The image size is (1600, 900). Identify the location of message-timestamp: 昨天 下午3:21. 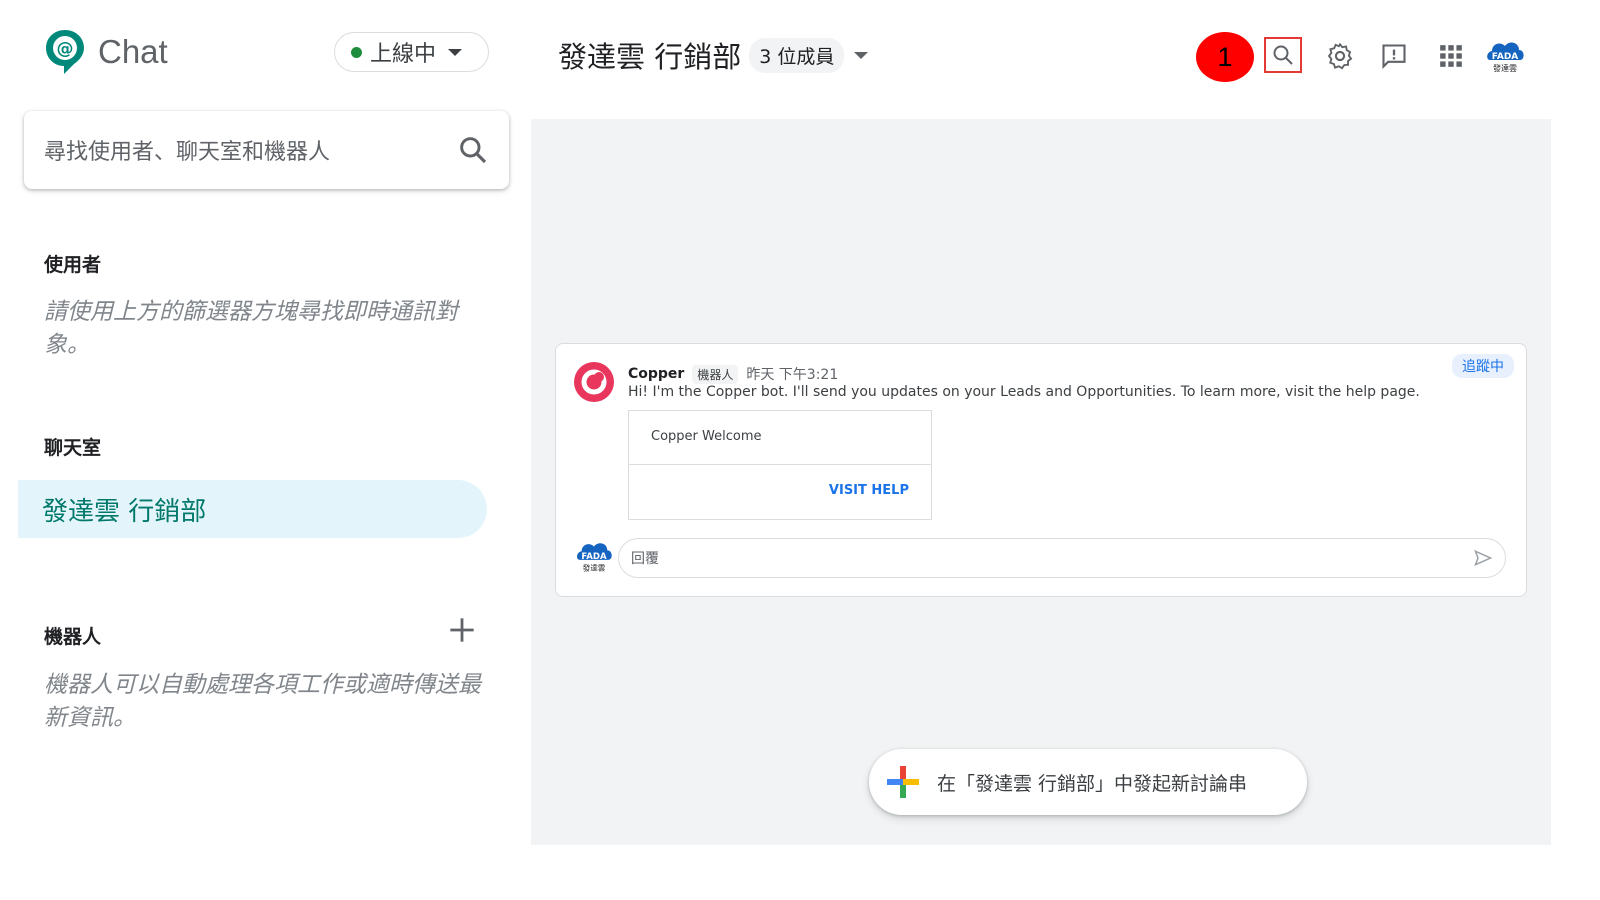
(792, 375).